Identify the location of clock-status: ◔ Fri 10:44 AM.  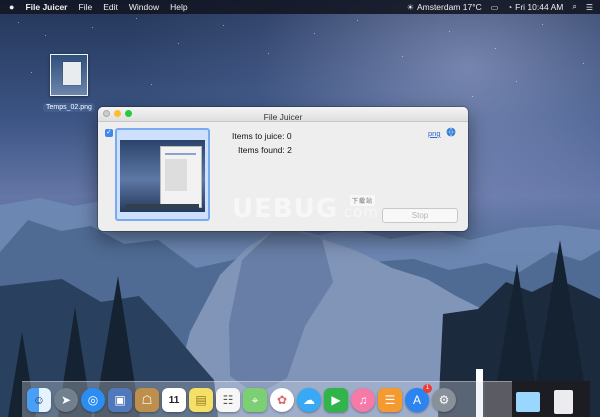
(535, 7).